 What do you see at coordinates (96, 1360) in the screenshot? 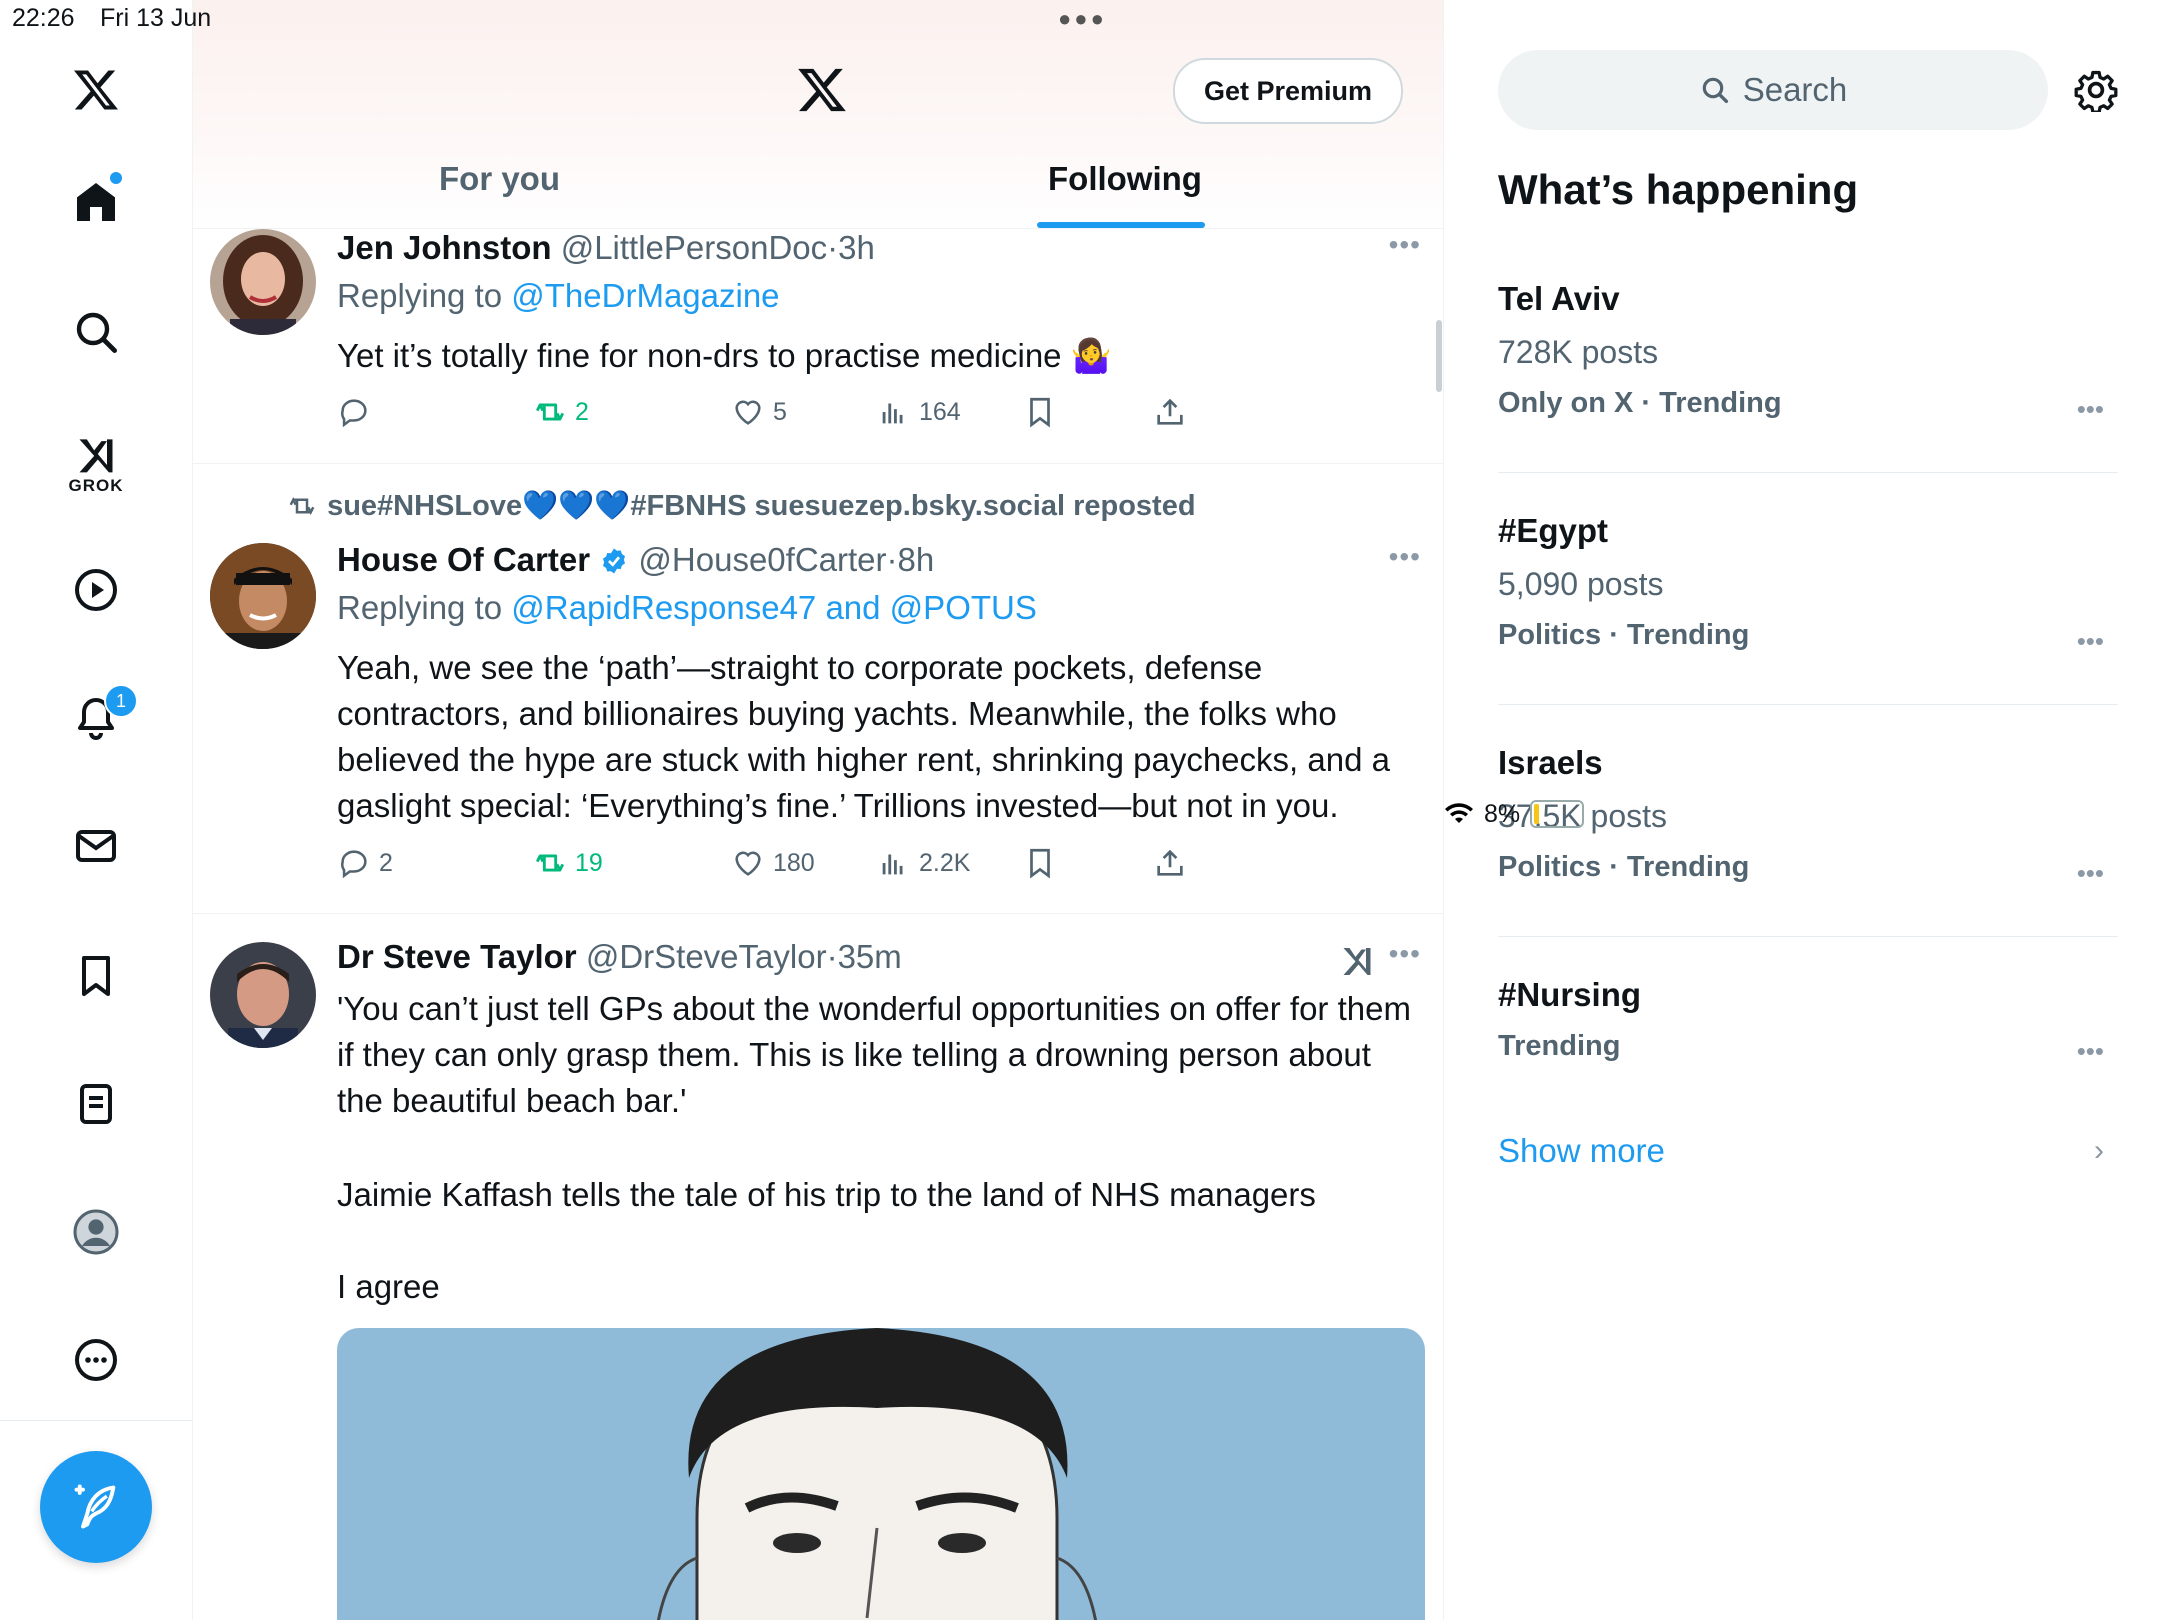
I see `more-options-icon` at bounding box center [96, 1360].